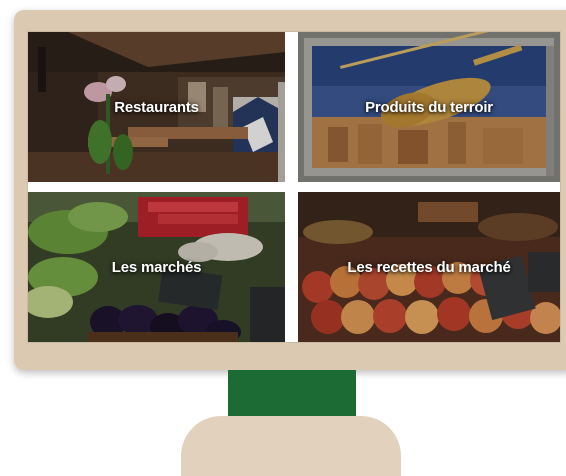  What do you see at coordinates (292, 394) in the screenshot?
I see `monitor-stand-neck` at bounding box center [292, 394].